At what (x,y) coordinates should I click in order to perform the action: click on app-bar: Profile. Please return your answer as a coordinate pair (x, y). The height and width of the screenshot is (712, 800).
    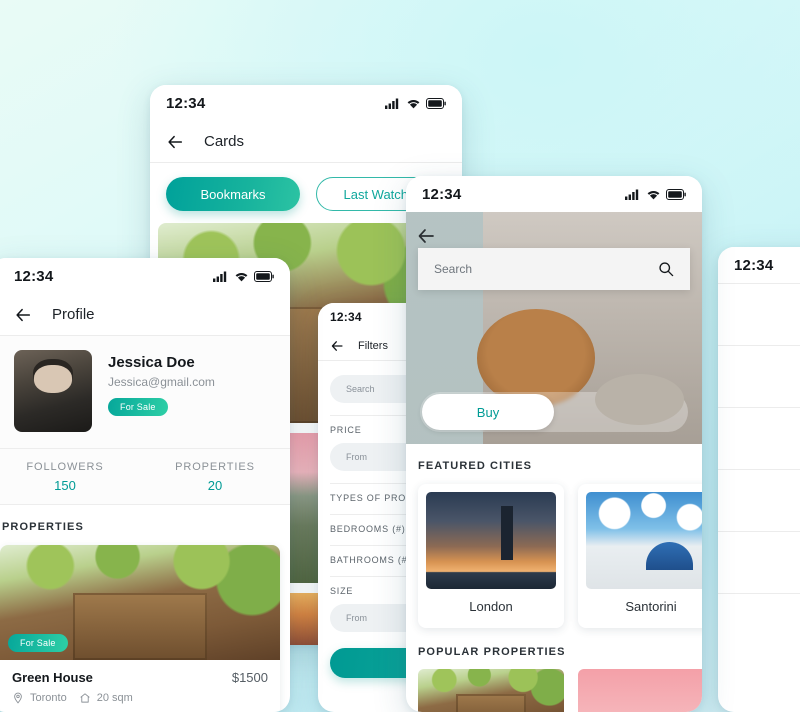
    Looking at the image, I should click on (145, 315).